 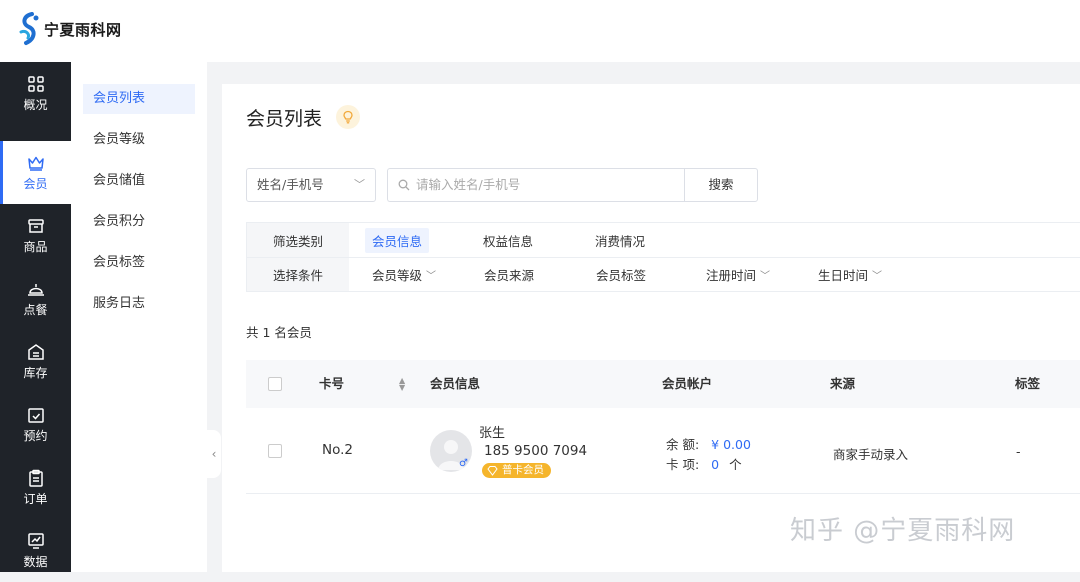 What do you see at coordinates (404, 274) in the screenshot?
I see `filter-condition-member-level: 会员等级 ﹀` at bounding box center [404, 274].